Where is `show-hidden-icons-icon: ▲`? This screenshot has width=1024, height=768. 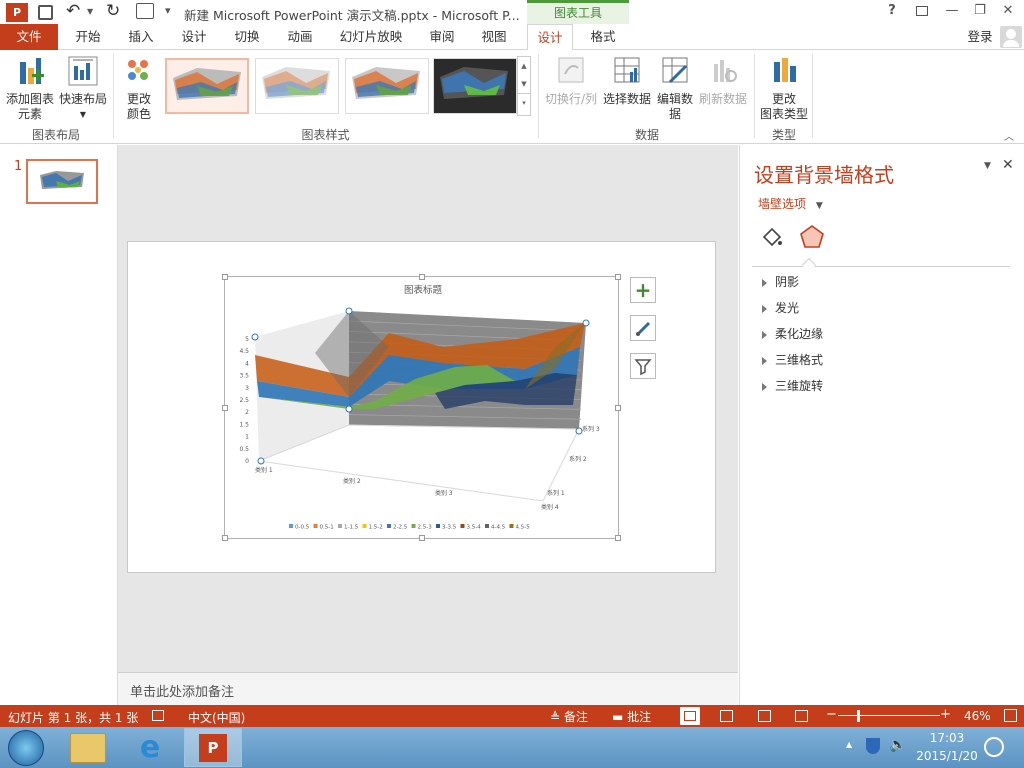 show-hidden-icons-icon: ▲ is located at coordinates (849, 744).